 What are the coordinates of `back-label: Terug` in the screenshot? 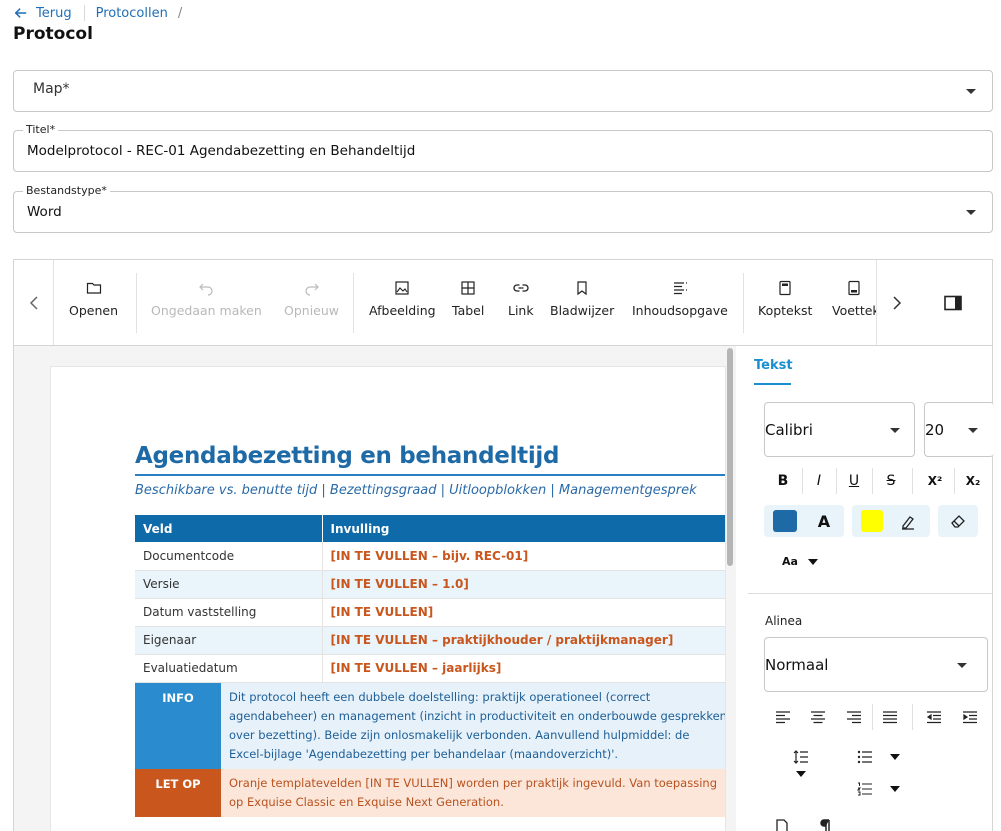 It's located at (54, 13).